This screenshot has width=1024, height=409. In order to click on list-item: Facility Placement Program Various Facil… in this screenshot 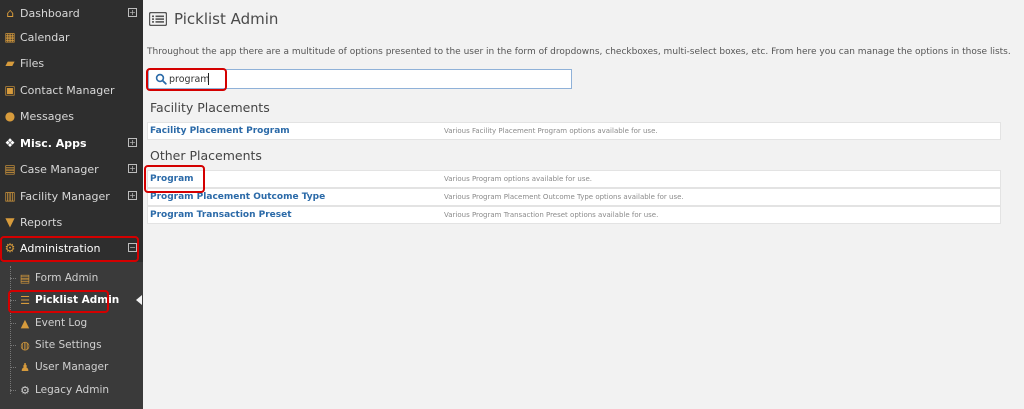, I will do `click(574, 131)`.